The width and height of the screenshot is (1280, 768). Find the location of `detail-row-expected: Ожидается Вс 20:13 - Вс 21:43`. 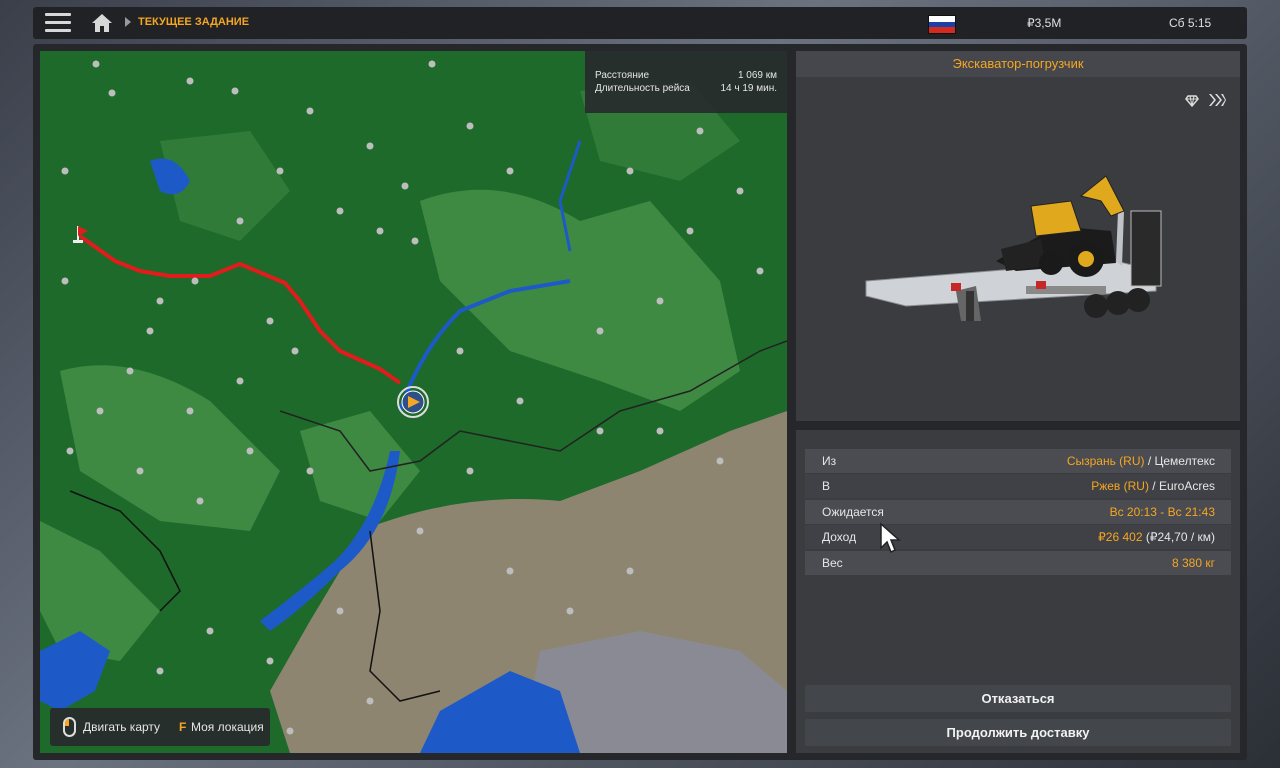

detail-row-expected: Ожидается Вс 20:13 - Вс 21:43 is located at coordinates (1018, 512).